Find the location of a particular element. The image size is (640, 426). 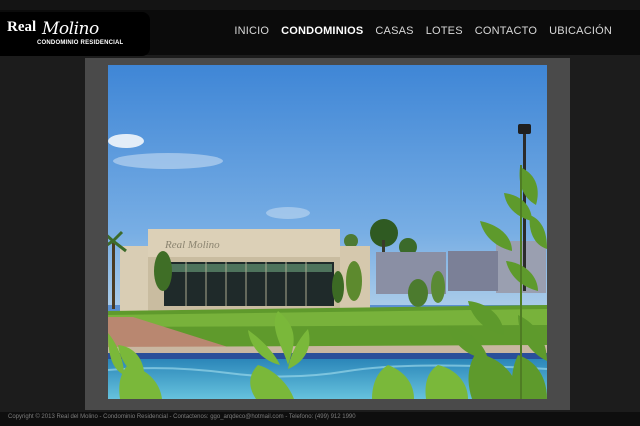

nav-contacto: CONTACTO is located at coordinates (506, 31).